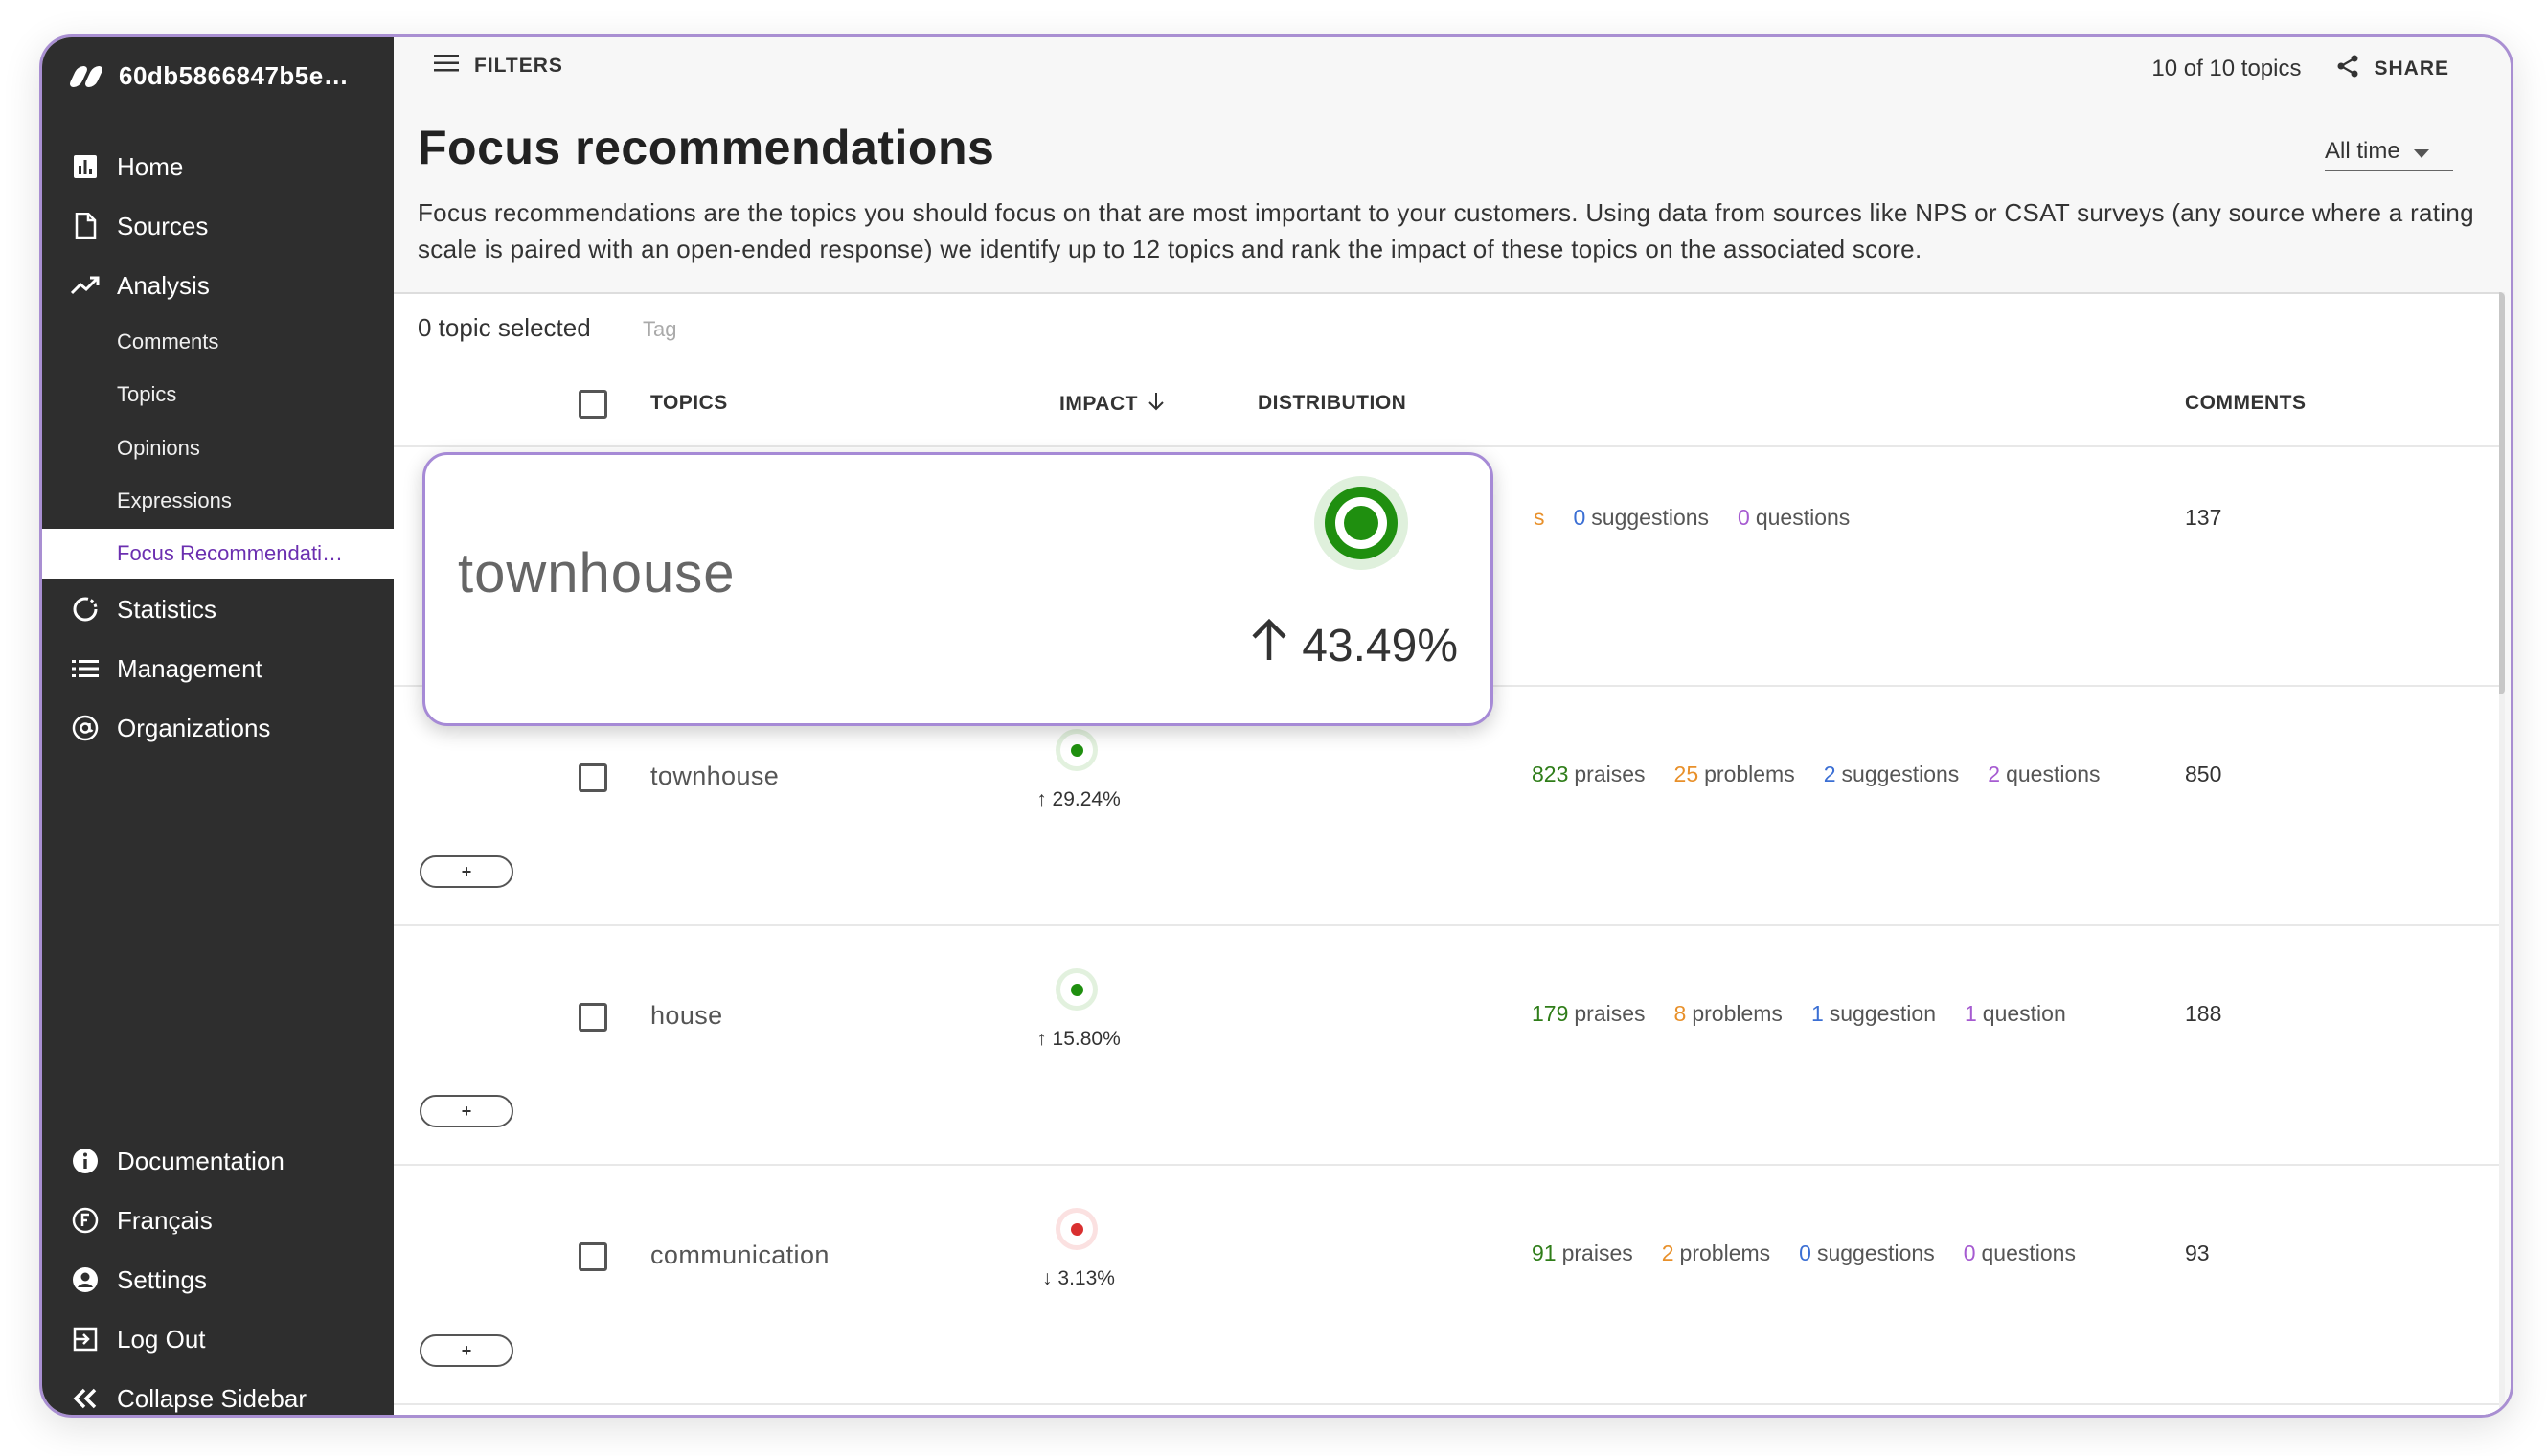 Image resolution: width=2547 pixels, height=1456 pixels. Describe the element at coordinates (2203, 517) in the screenshot. I see `comments-count: 137` at that location.